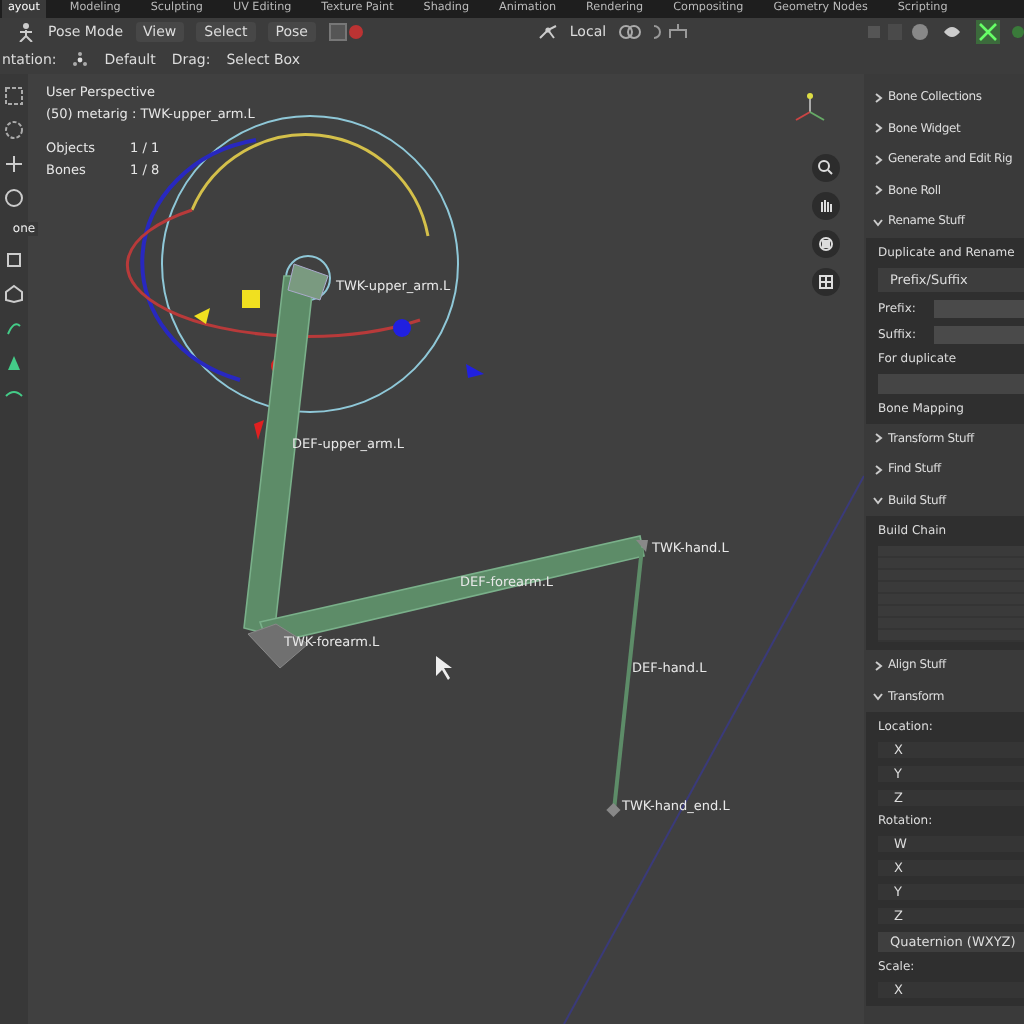 The width and height of the screenshot is (1024, 1024). Describe the element at coordinates (345, 32) in the screenshot. I see `overlay-icons` at that location.